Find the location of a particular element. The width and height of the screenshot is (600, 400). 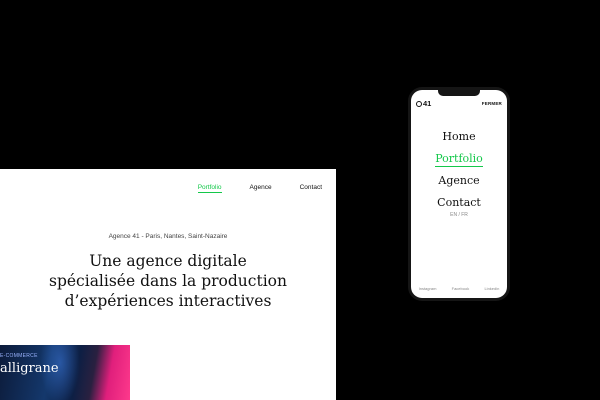

headline-line: Une agence digitale is located at coordinates (168, 261).